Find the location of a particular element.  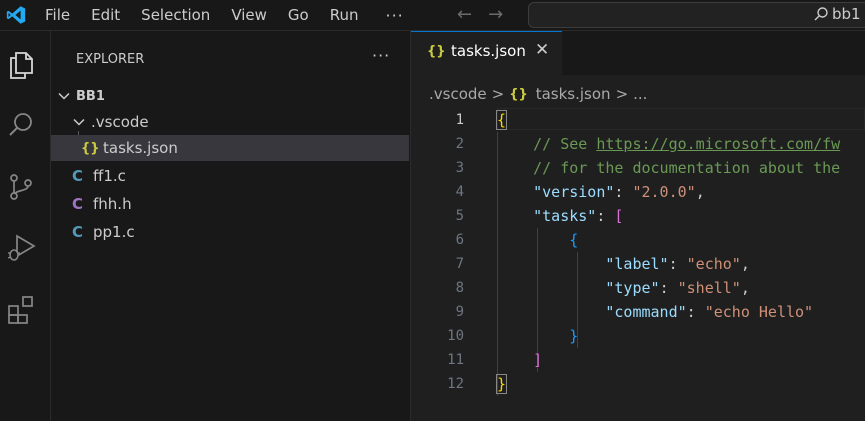

activity-bar is located at coordinates (25, 226).